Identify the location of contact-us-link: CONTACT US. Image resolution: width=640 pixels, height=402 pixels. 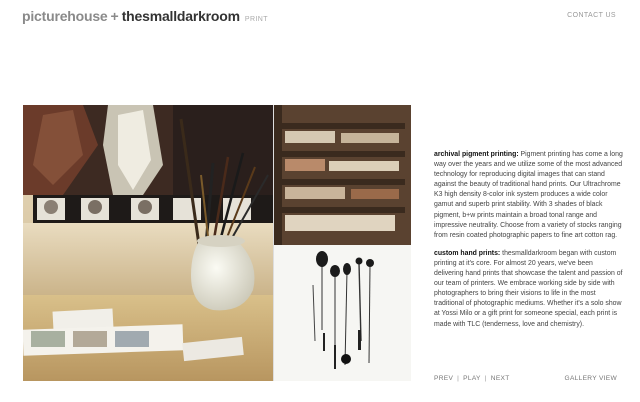
(591, 15).